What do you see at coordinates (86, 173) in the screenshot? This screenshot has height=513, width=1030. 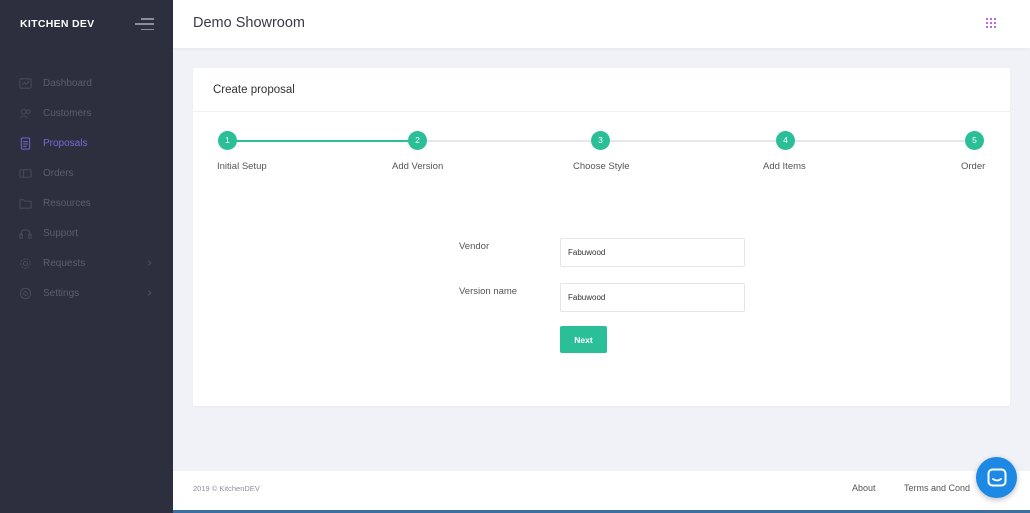 I see `sidebar-item-orders: Orders` at bounding box center [86, 173].